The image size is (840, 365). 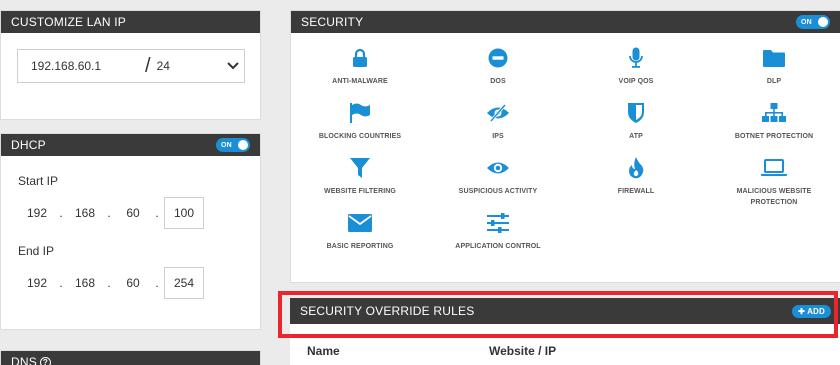 I want to click on security-item-label: SUSPICIOUS ACTIVITY, so click(x=498, y=191).